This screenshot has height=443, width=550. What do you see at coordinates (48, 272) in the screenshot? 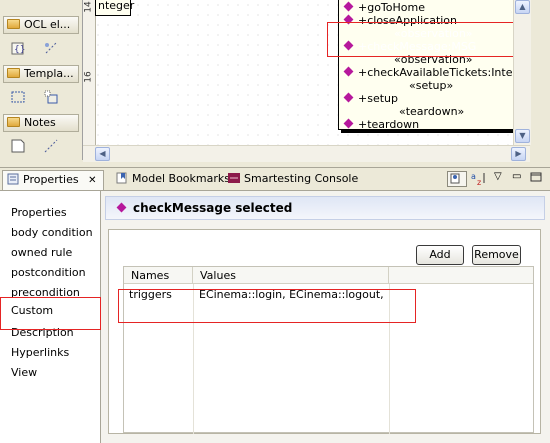
I see `sidebar-item-postcondition: postcondition` at bounding box center [48, 272].